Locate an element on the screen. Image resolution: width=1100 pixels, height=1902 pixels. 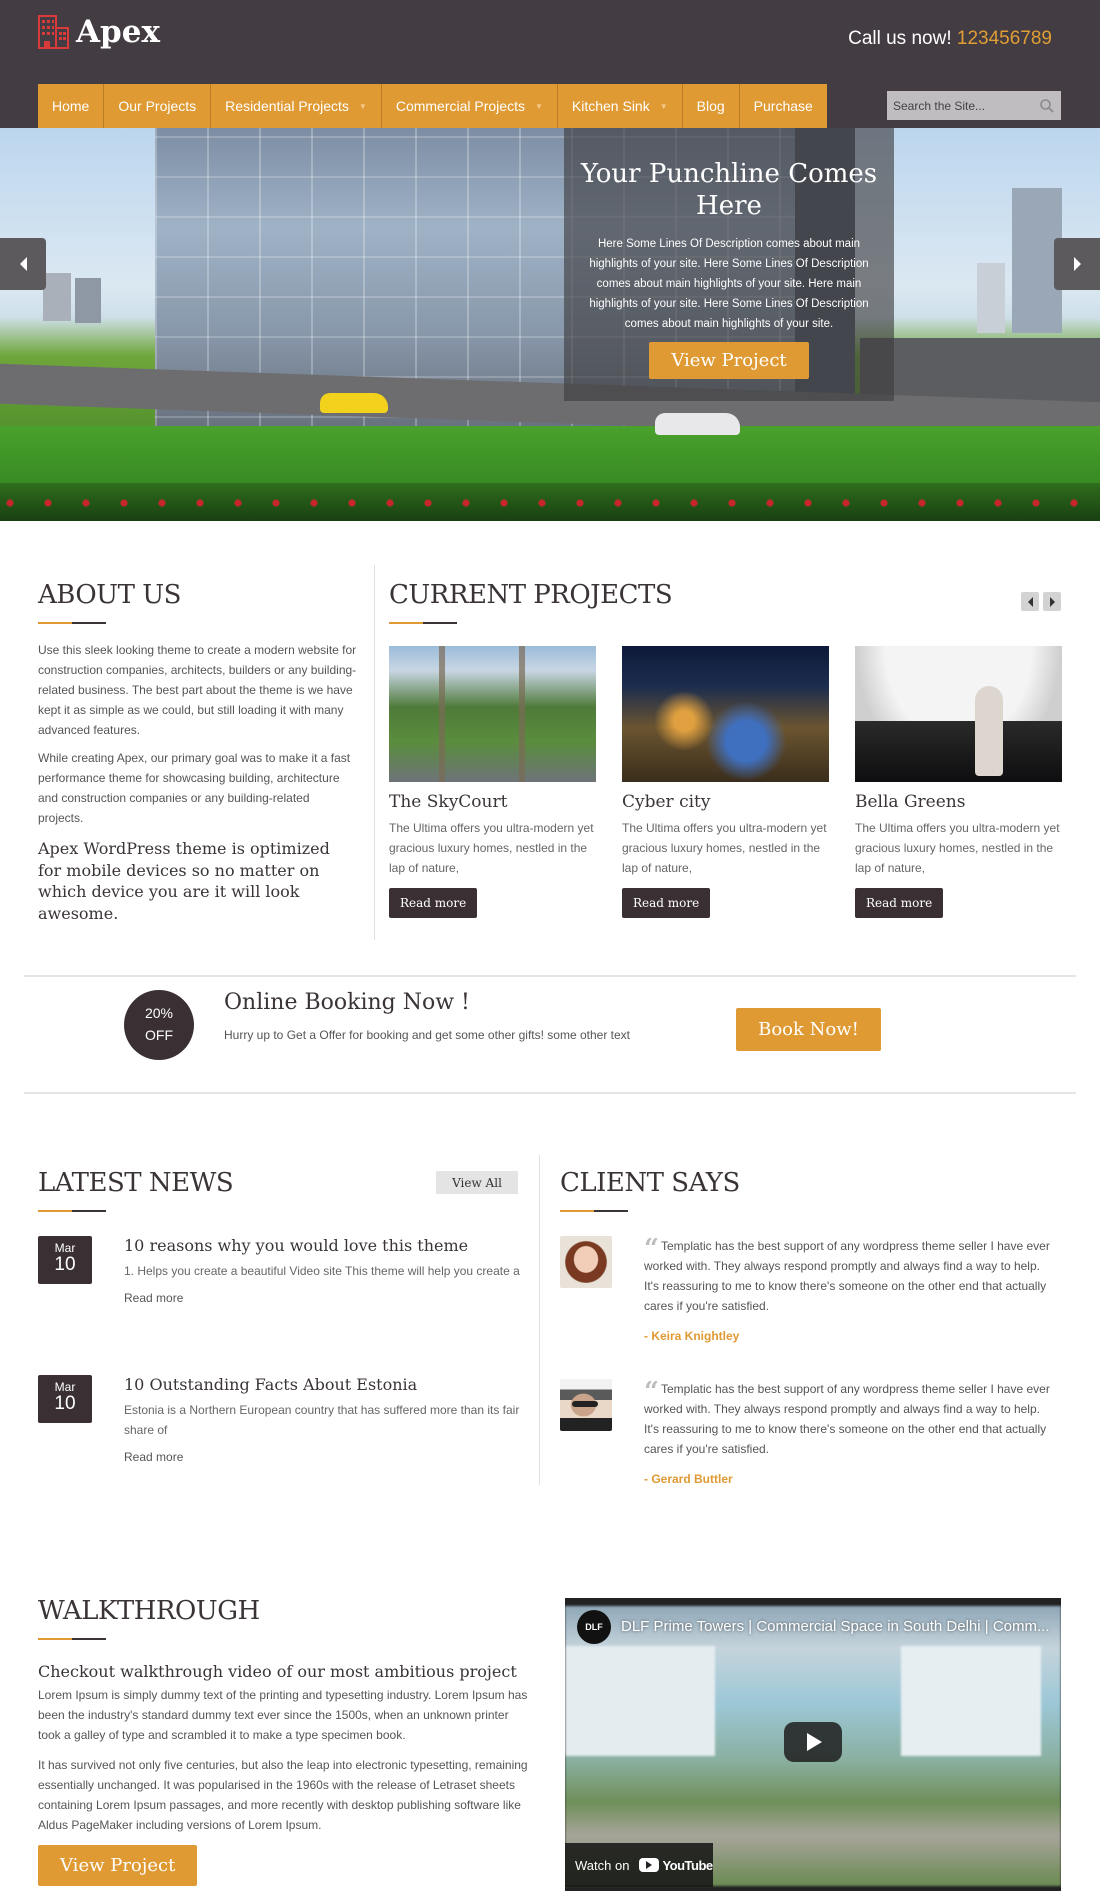
arrow-right-icon is located at coordinates (1052, 601).